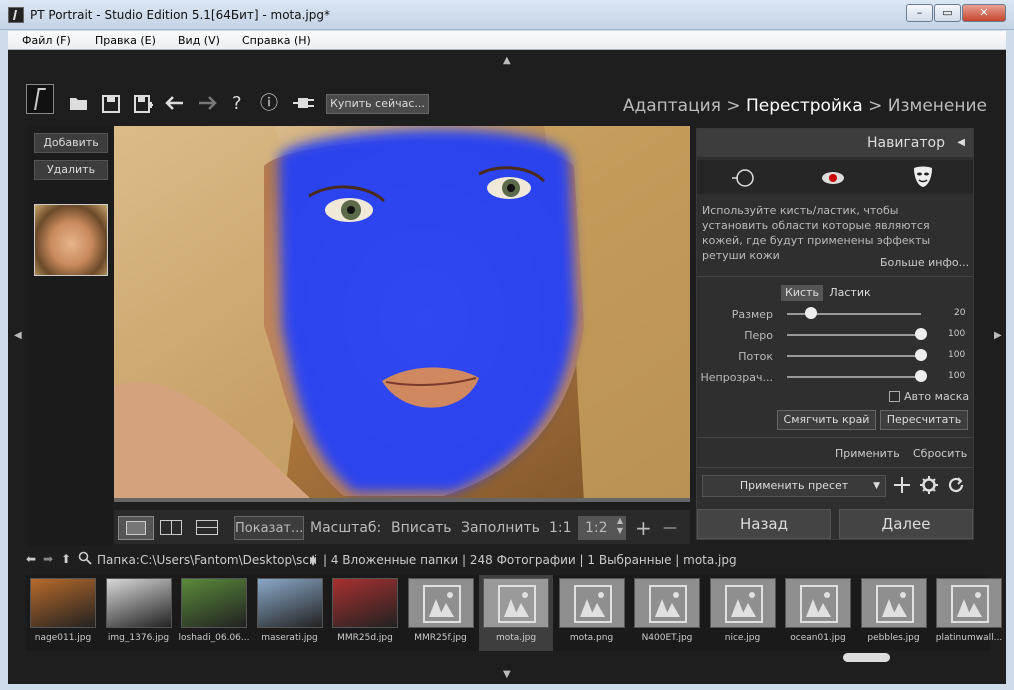 The width and height of the screenshot is (1014, 690). Describe the element at coordinates (125, 40) in the screenshot. I see `menu-edit: Правка (E)` at that location.